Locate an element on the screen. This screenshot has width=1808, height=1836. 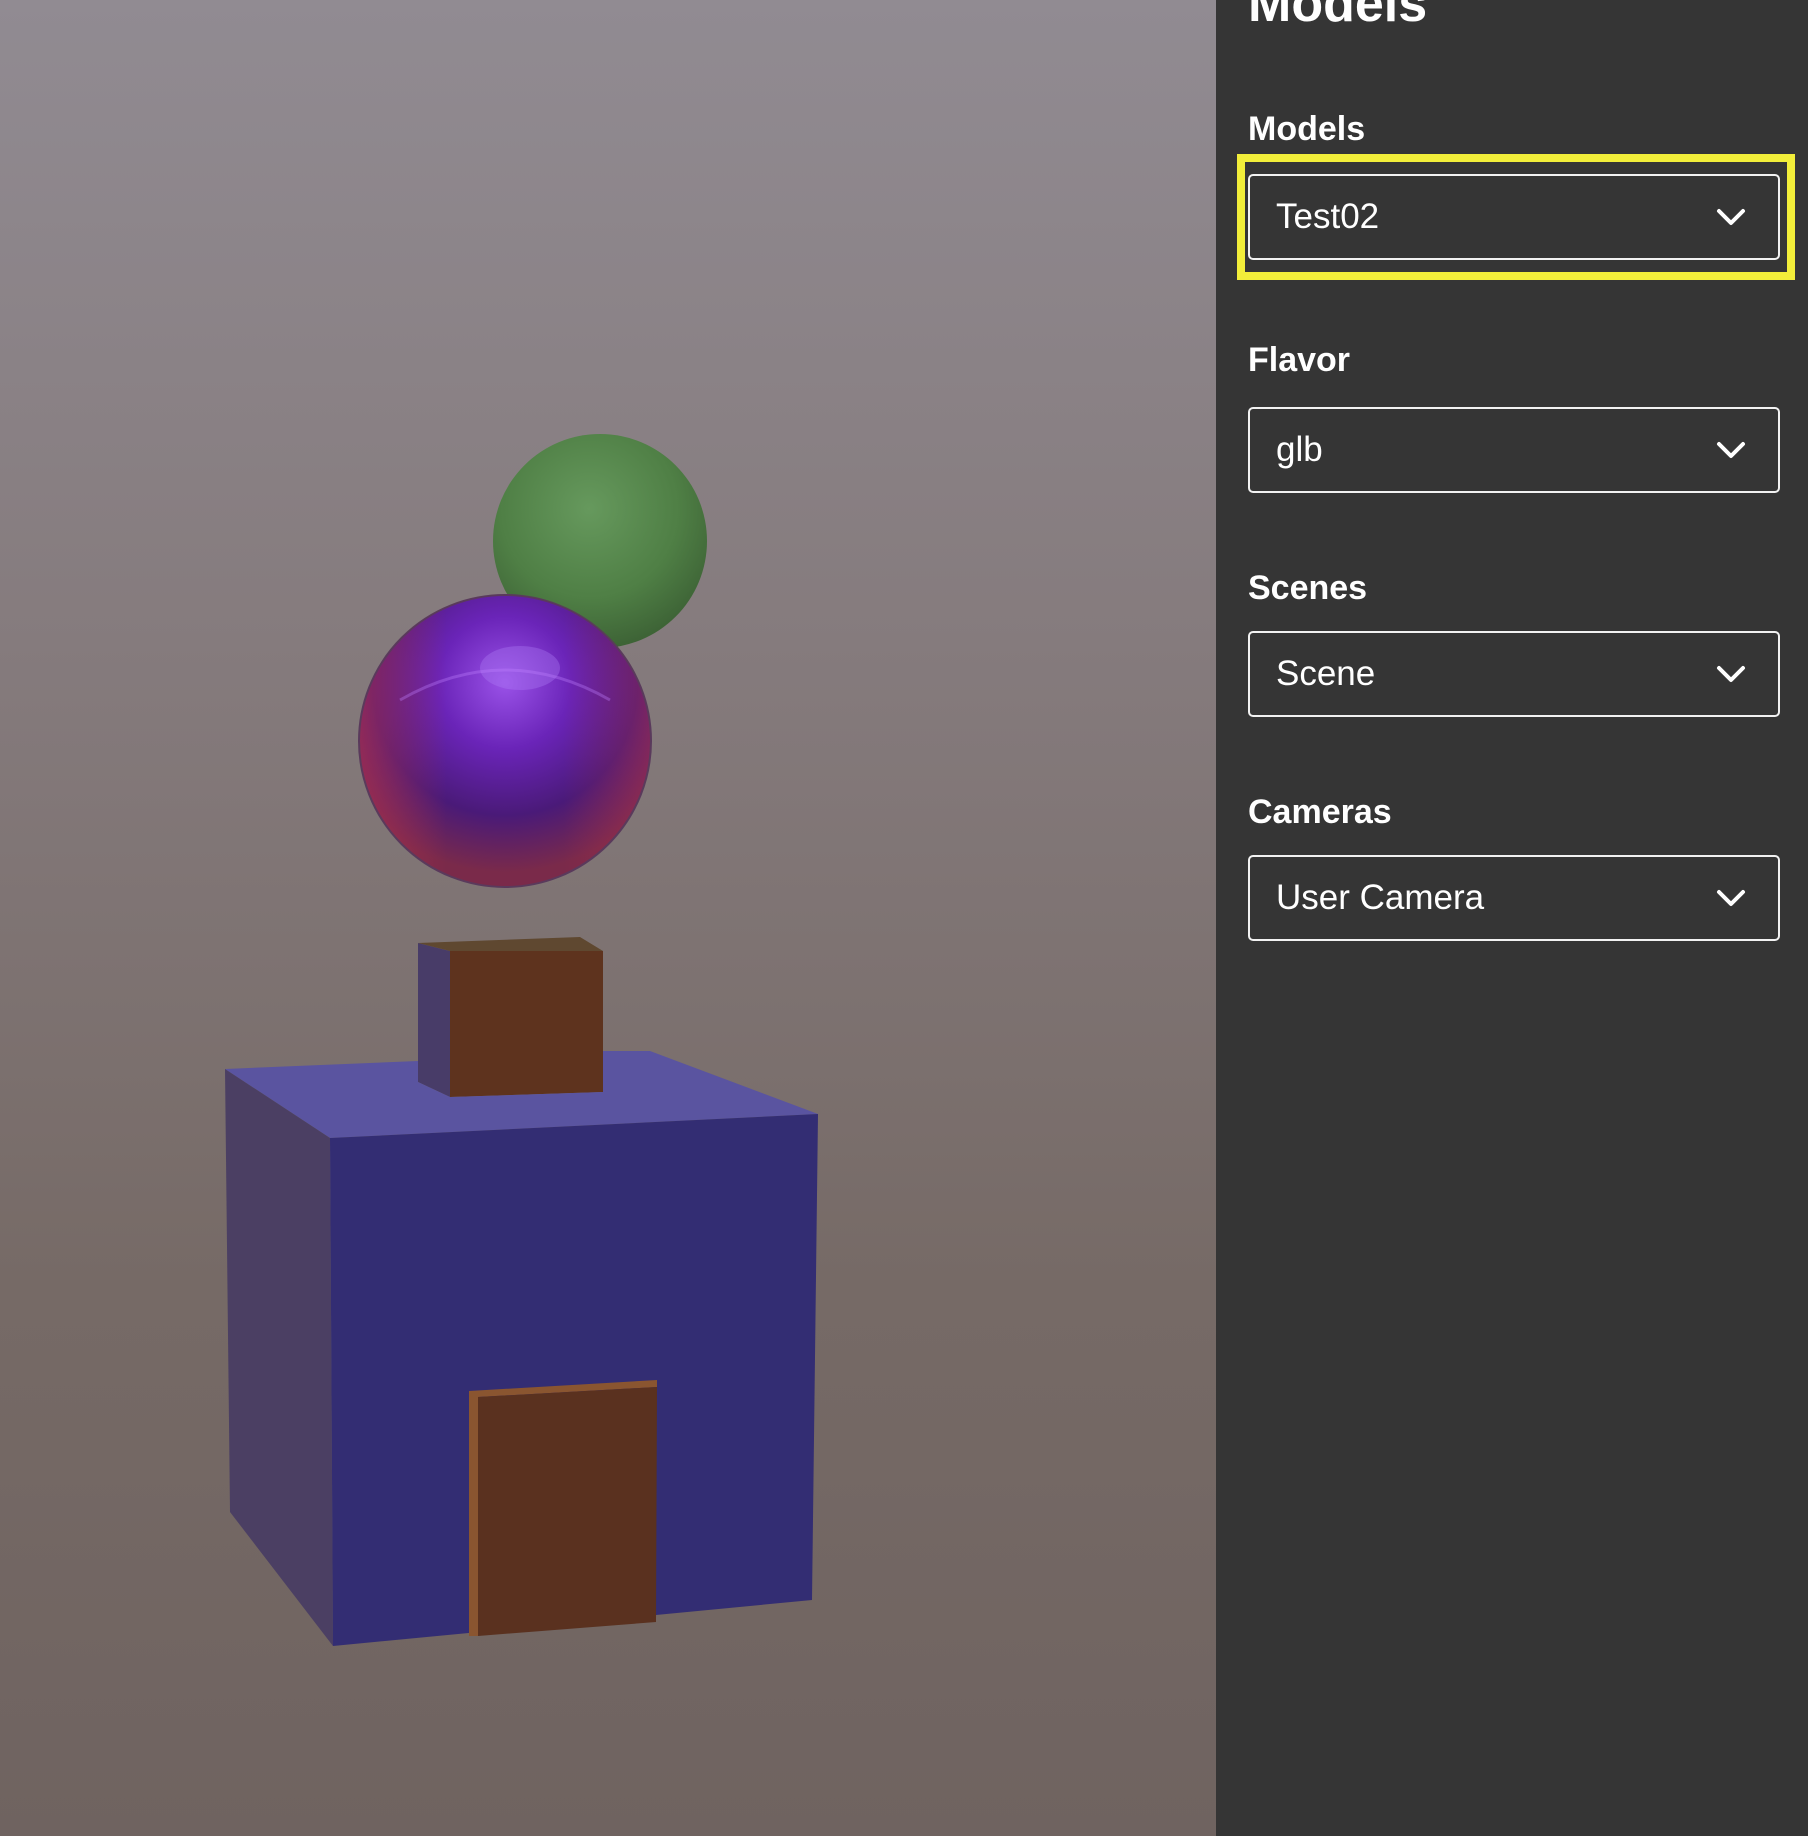
flavor-label: Flavor is located at coordinates (1299, 360).